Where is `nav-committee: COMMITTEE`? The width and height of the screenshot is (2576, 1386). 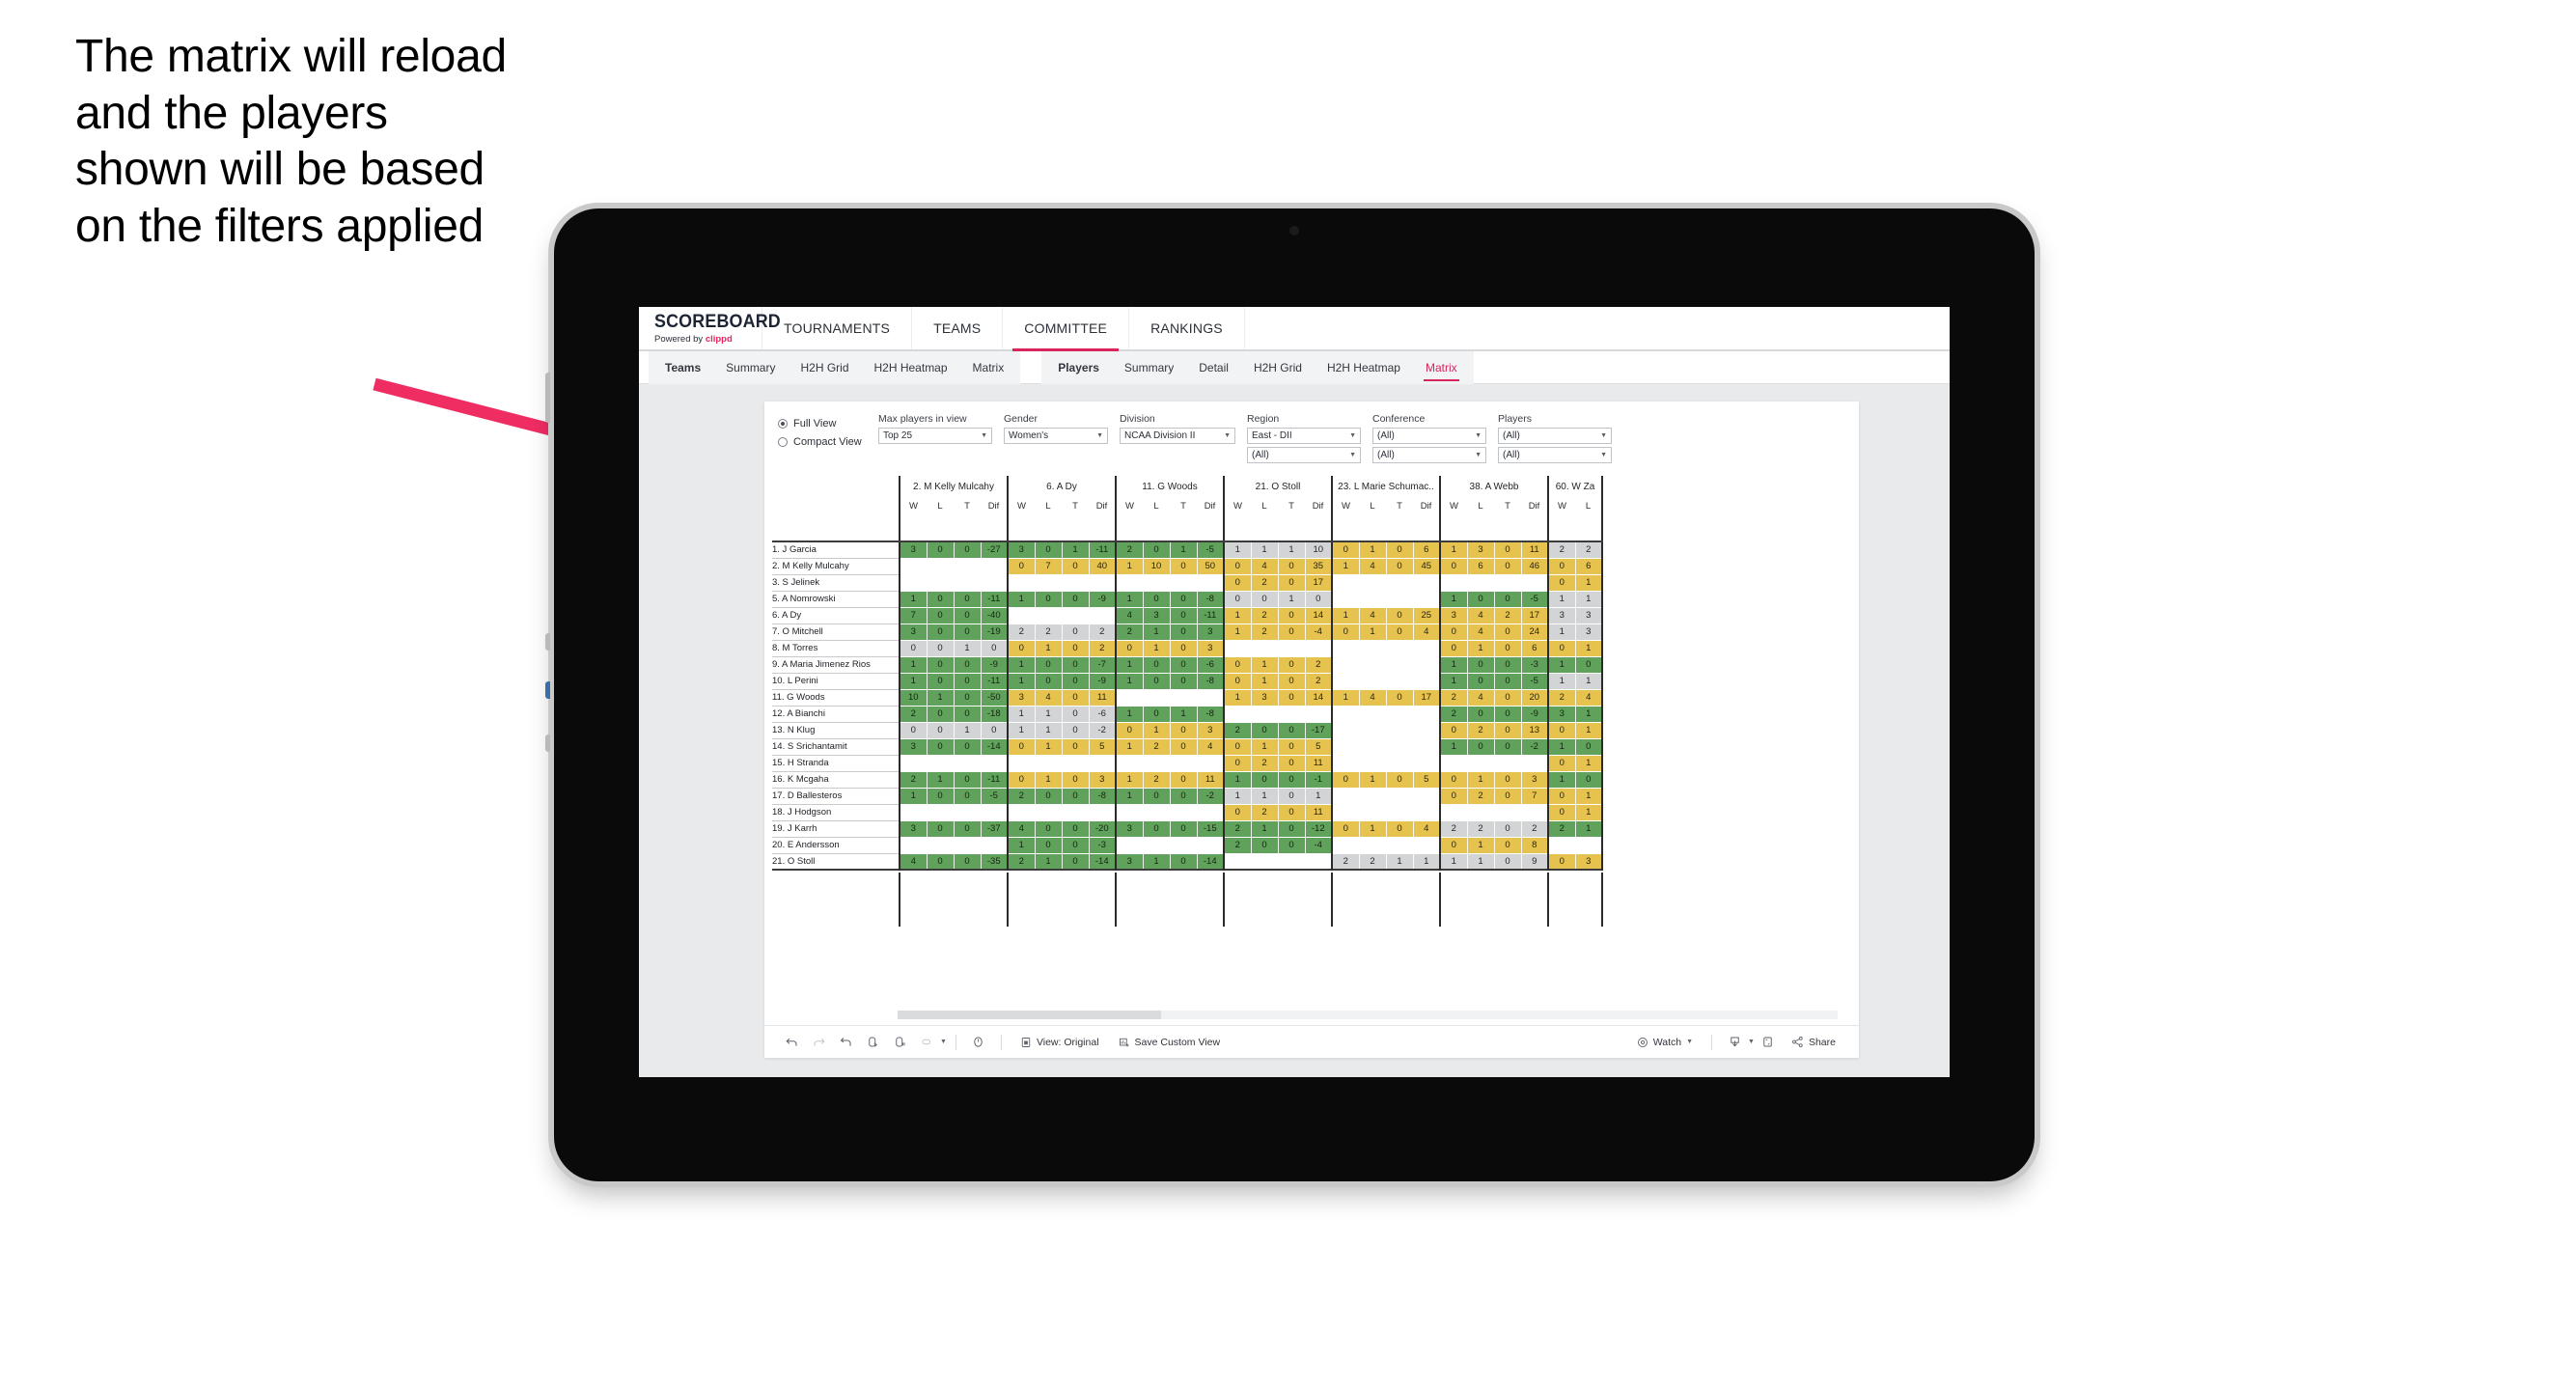
nav-committee: COMMITTEE is located at coordinates (1066, 329).